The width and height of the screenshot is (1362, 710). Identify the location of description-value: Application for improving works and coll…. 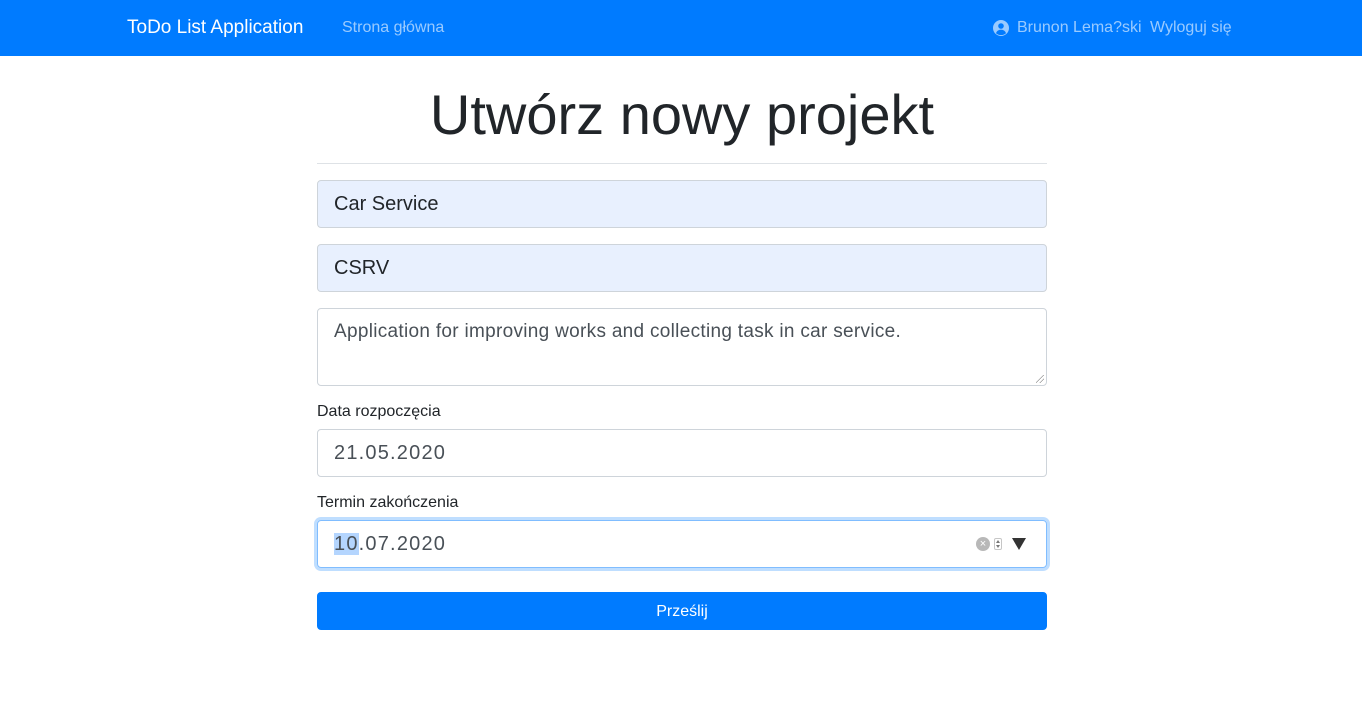
(618, 331).